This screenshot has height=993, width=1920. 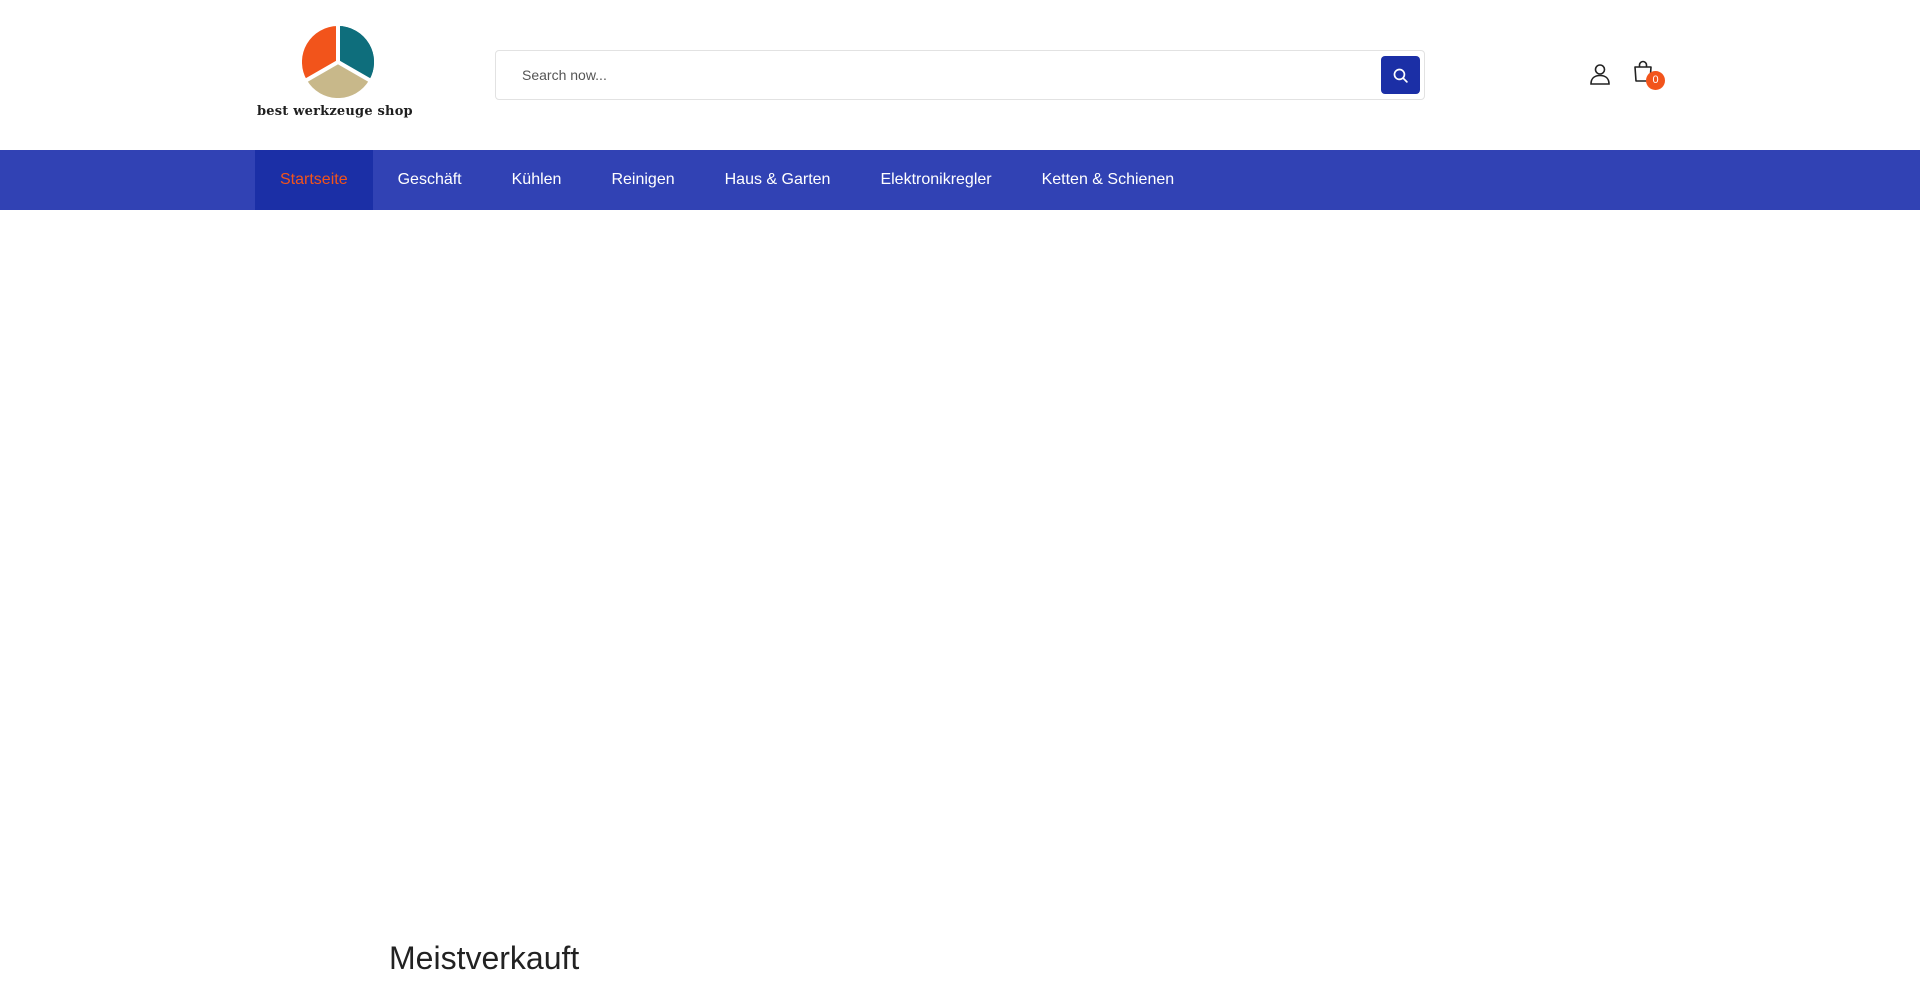 I want to click on site-logo: best werkzeuge shop, so click(x=340, y=74).